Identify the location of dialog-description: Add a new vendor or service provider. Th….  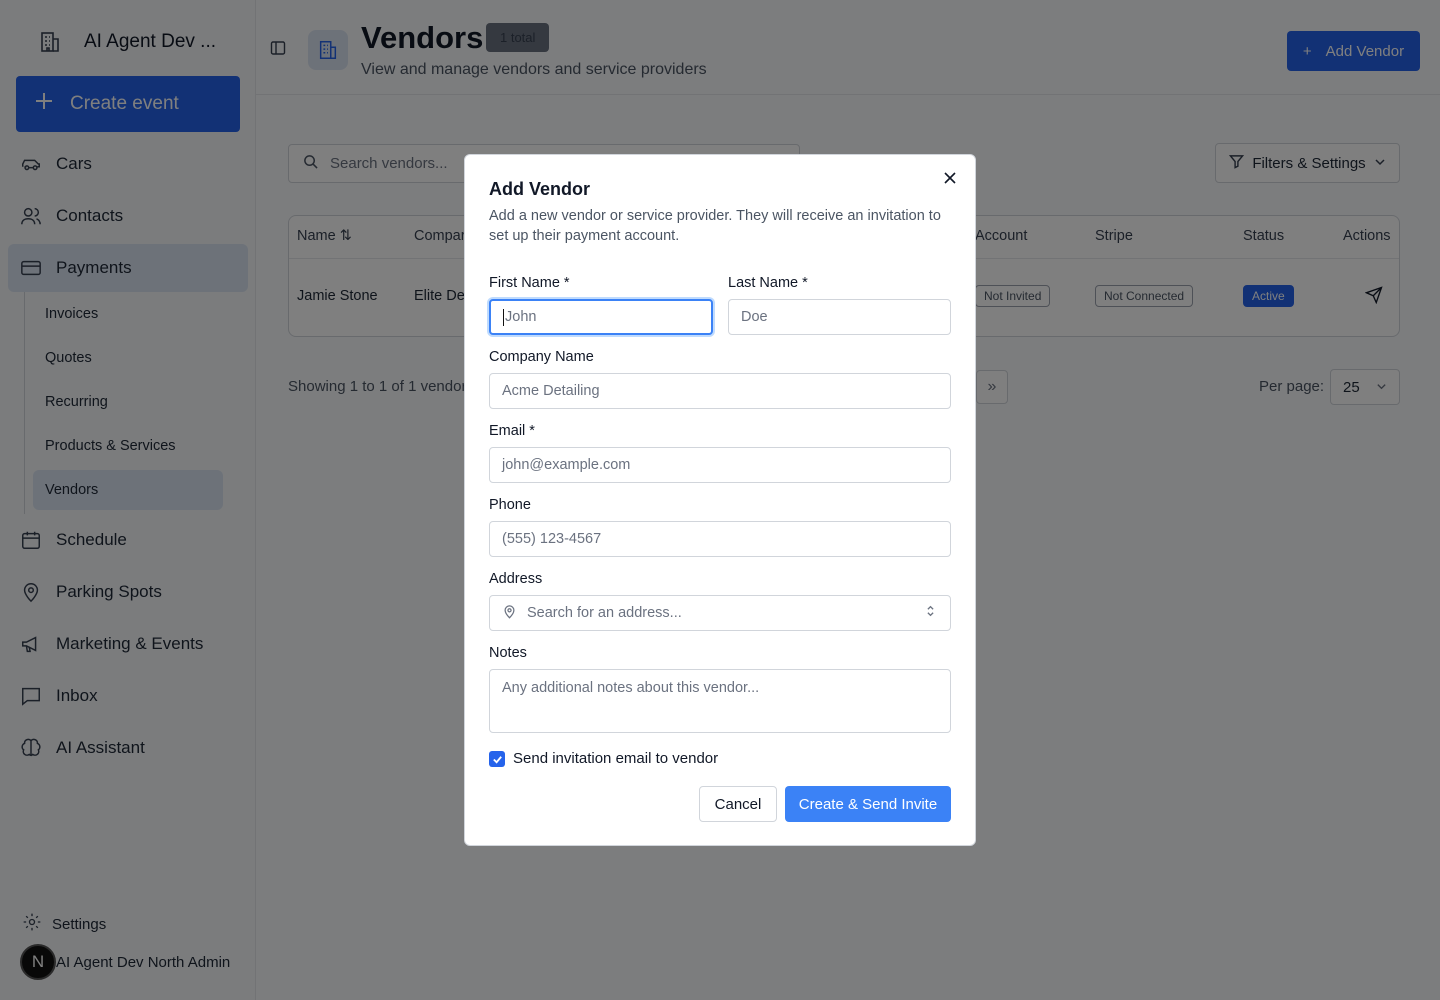
(715, 226).